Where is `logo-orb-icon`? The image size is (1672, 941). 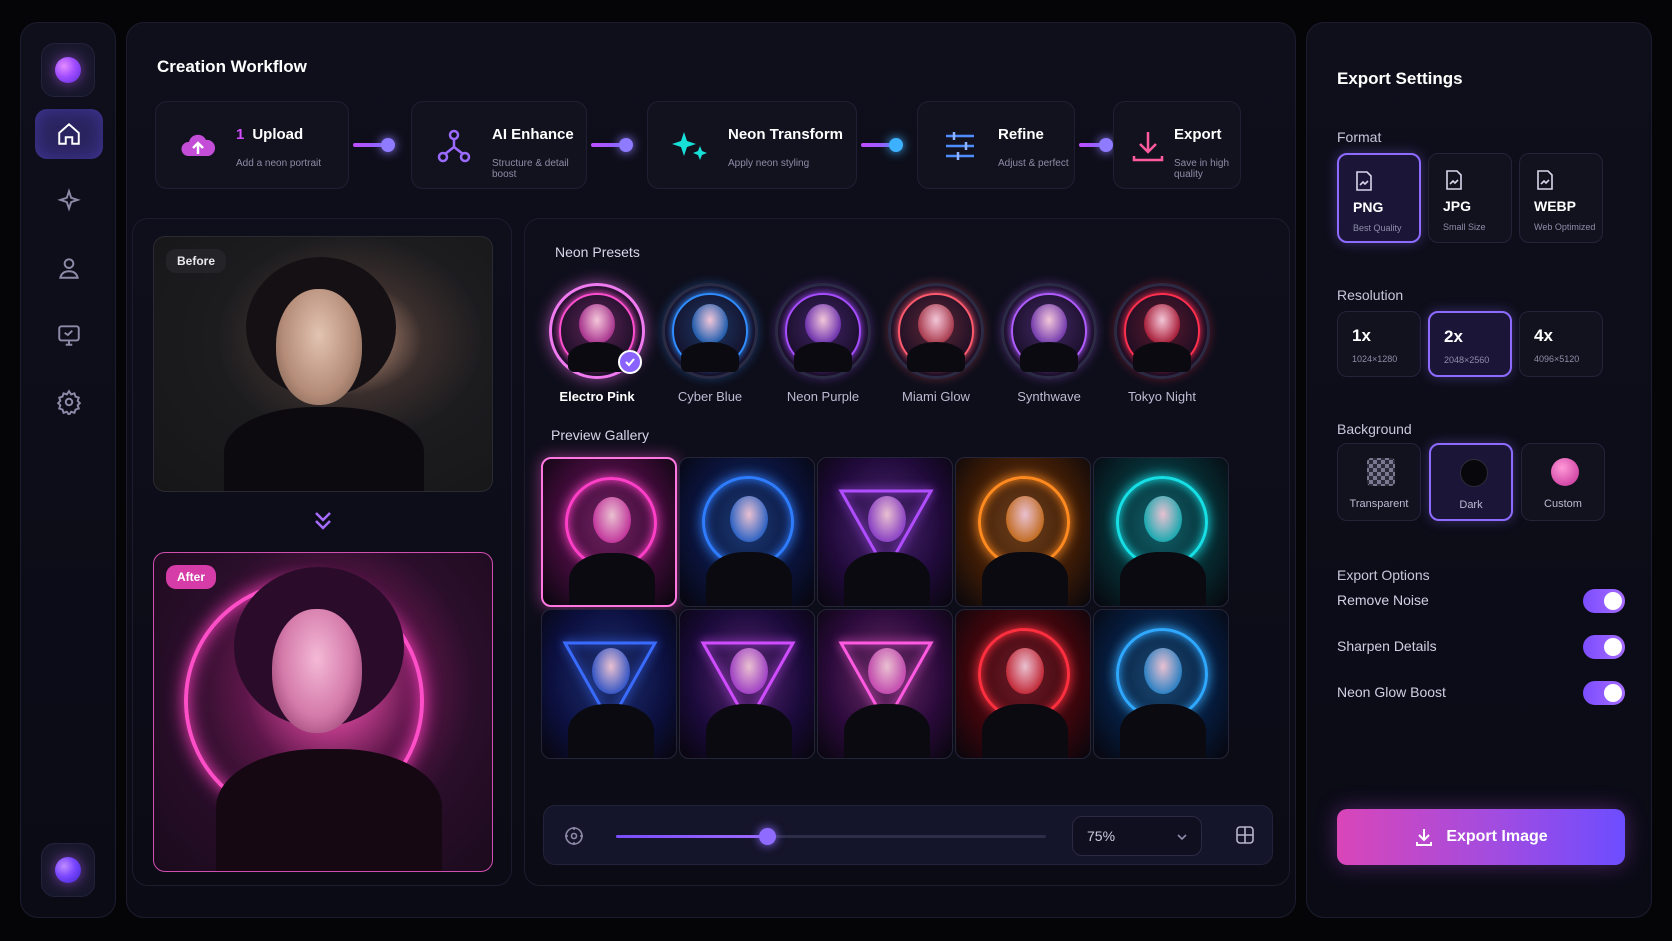 logo-orb-icon is located at coordinates (68, 70).